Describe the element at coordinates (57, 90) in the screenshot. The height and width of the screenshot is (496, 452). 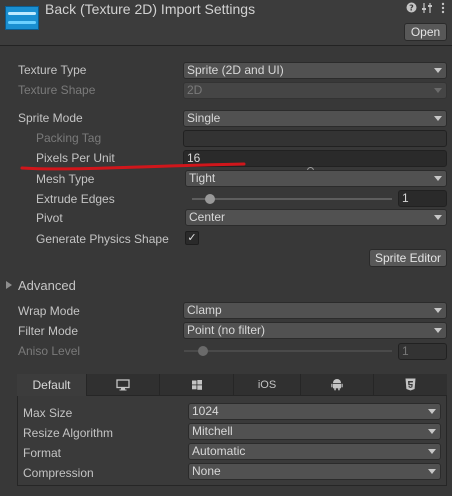
I see `texture-shape-label: Texture Shape` at that location.